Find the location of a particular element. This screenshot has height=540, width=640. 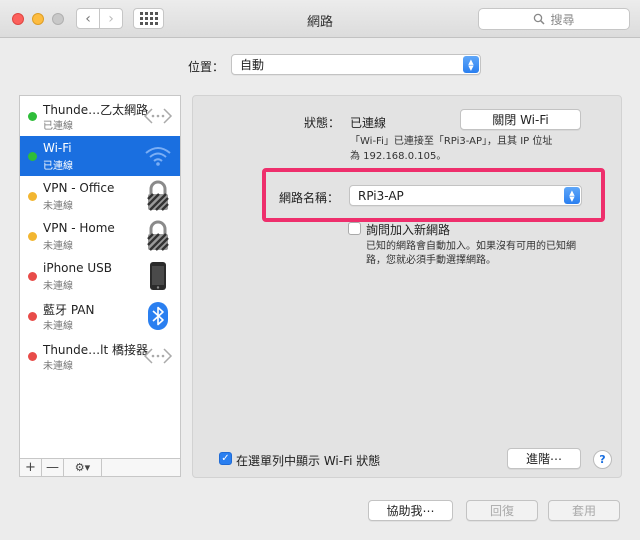

sidebar-toolbar-spacer is located at coordinates (153, 467).